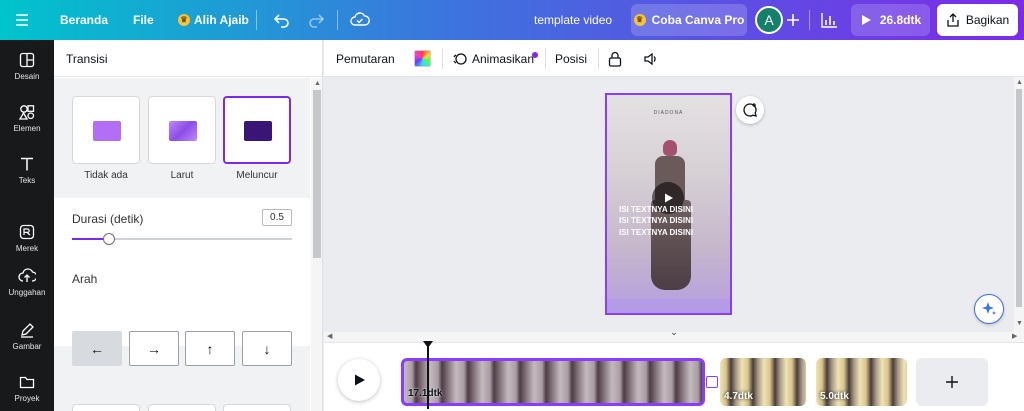  I want to click on share-button: Bagikan, so click(977, 20).